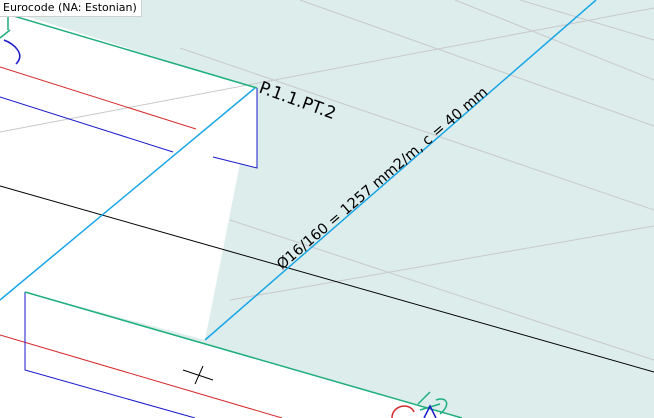  What do you see at coordinates (71, 8) in the screenshot?
I see `code-standard-label: Eurocode (NA: Estonian)` at bounding box center [71, 8].